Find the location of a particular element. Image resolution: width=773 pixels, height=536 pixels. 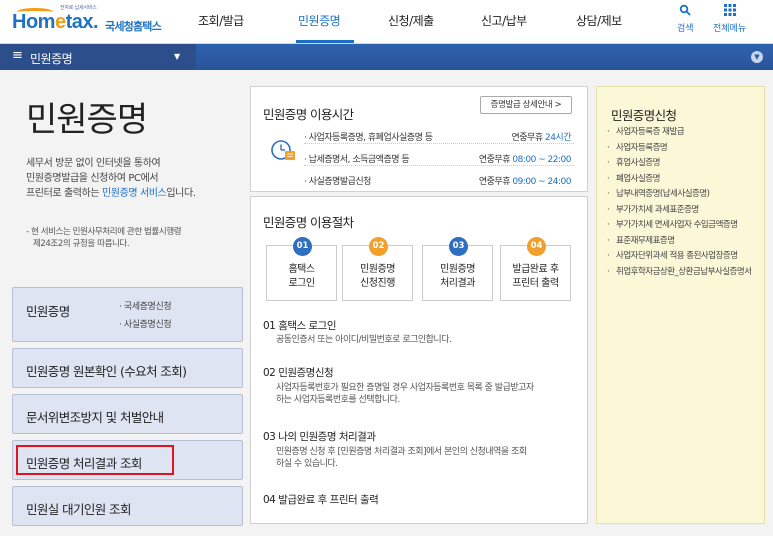

logo-korean-name: 국세청홈택스 is located at coordinates (133, 26).